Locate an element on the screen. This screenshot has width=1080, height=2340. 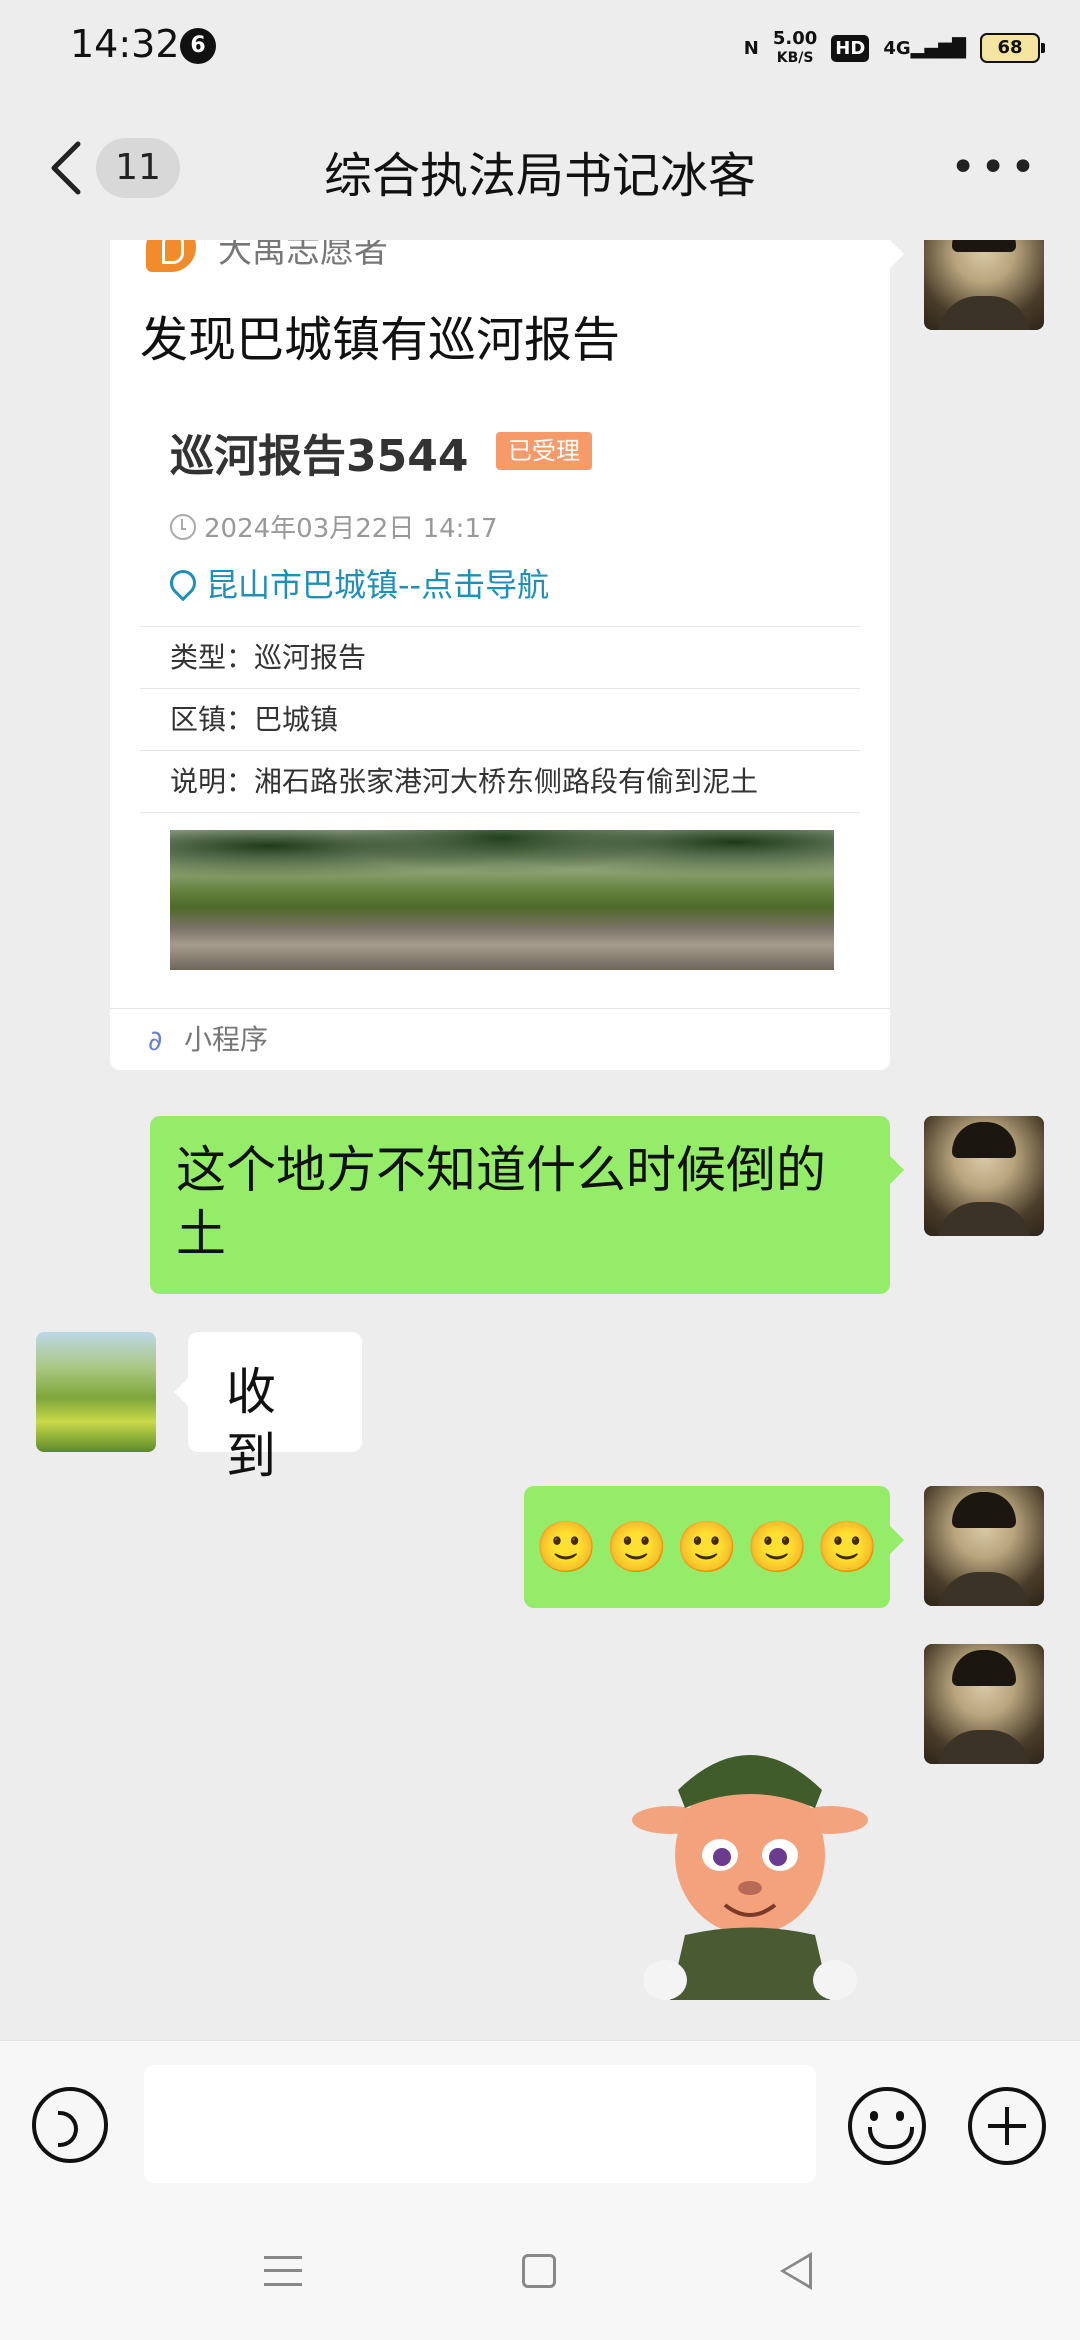
mini-program-label: 小程序 is located at coordinates (226, 1039).